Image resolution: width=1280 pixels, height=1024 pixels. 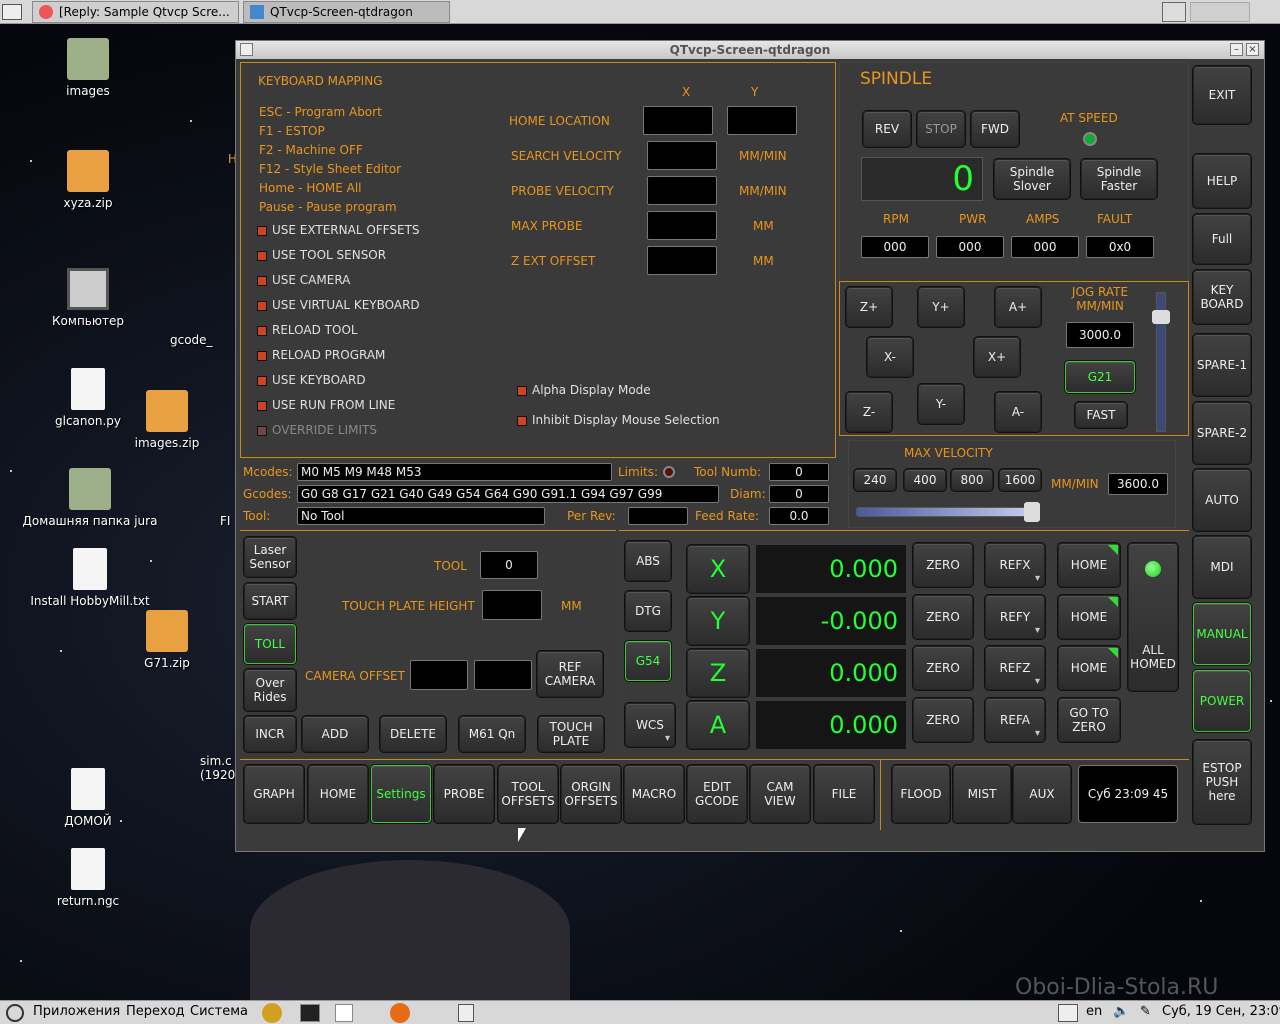 I want to click on home-x-button: HOME, so click(x=1089, y=565).